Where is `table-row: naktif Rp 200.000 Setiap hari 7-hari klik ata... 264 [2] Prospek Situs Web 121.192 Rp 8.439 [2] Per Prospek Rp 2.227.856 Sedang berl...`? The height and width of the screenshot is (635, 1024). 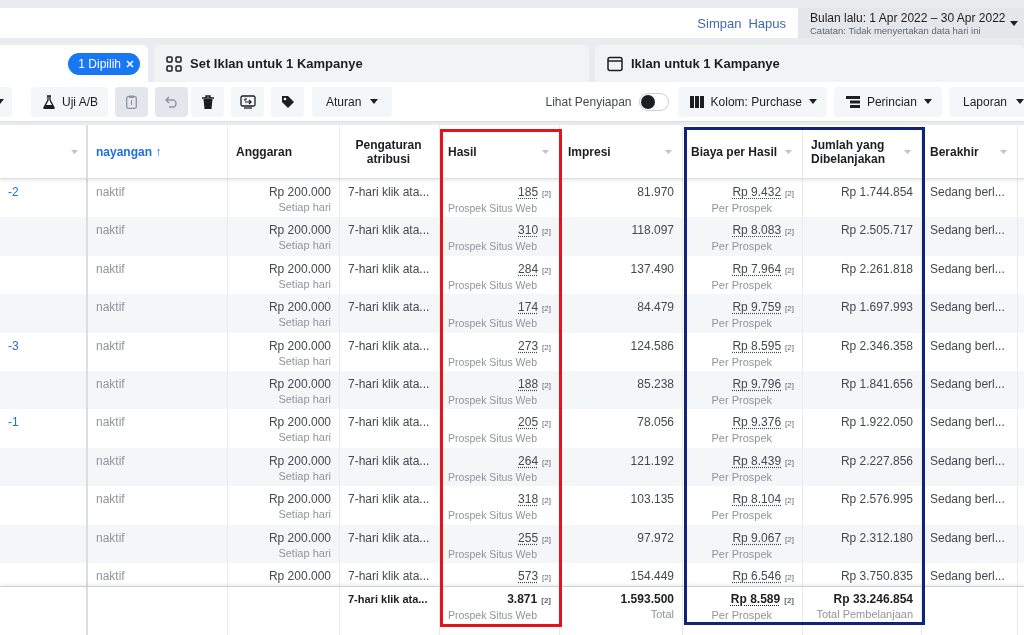
table-row: naktif Rp 200.000 Setiap hari 7-hari klik ata... 264 [2] Prospek Situs Web 121.192 Rp 8.439 [2] Per Prospek Rp 2.227.856 Sedang berl... is located at coordinates (512, 467).